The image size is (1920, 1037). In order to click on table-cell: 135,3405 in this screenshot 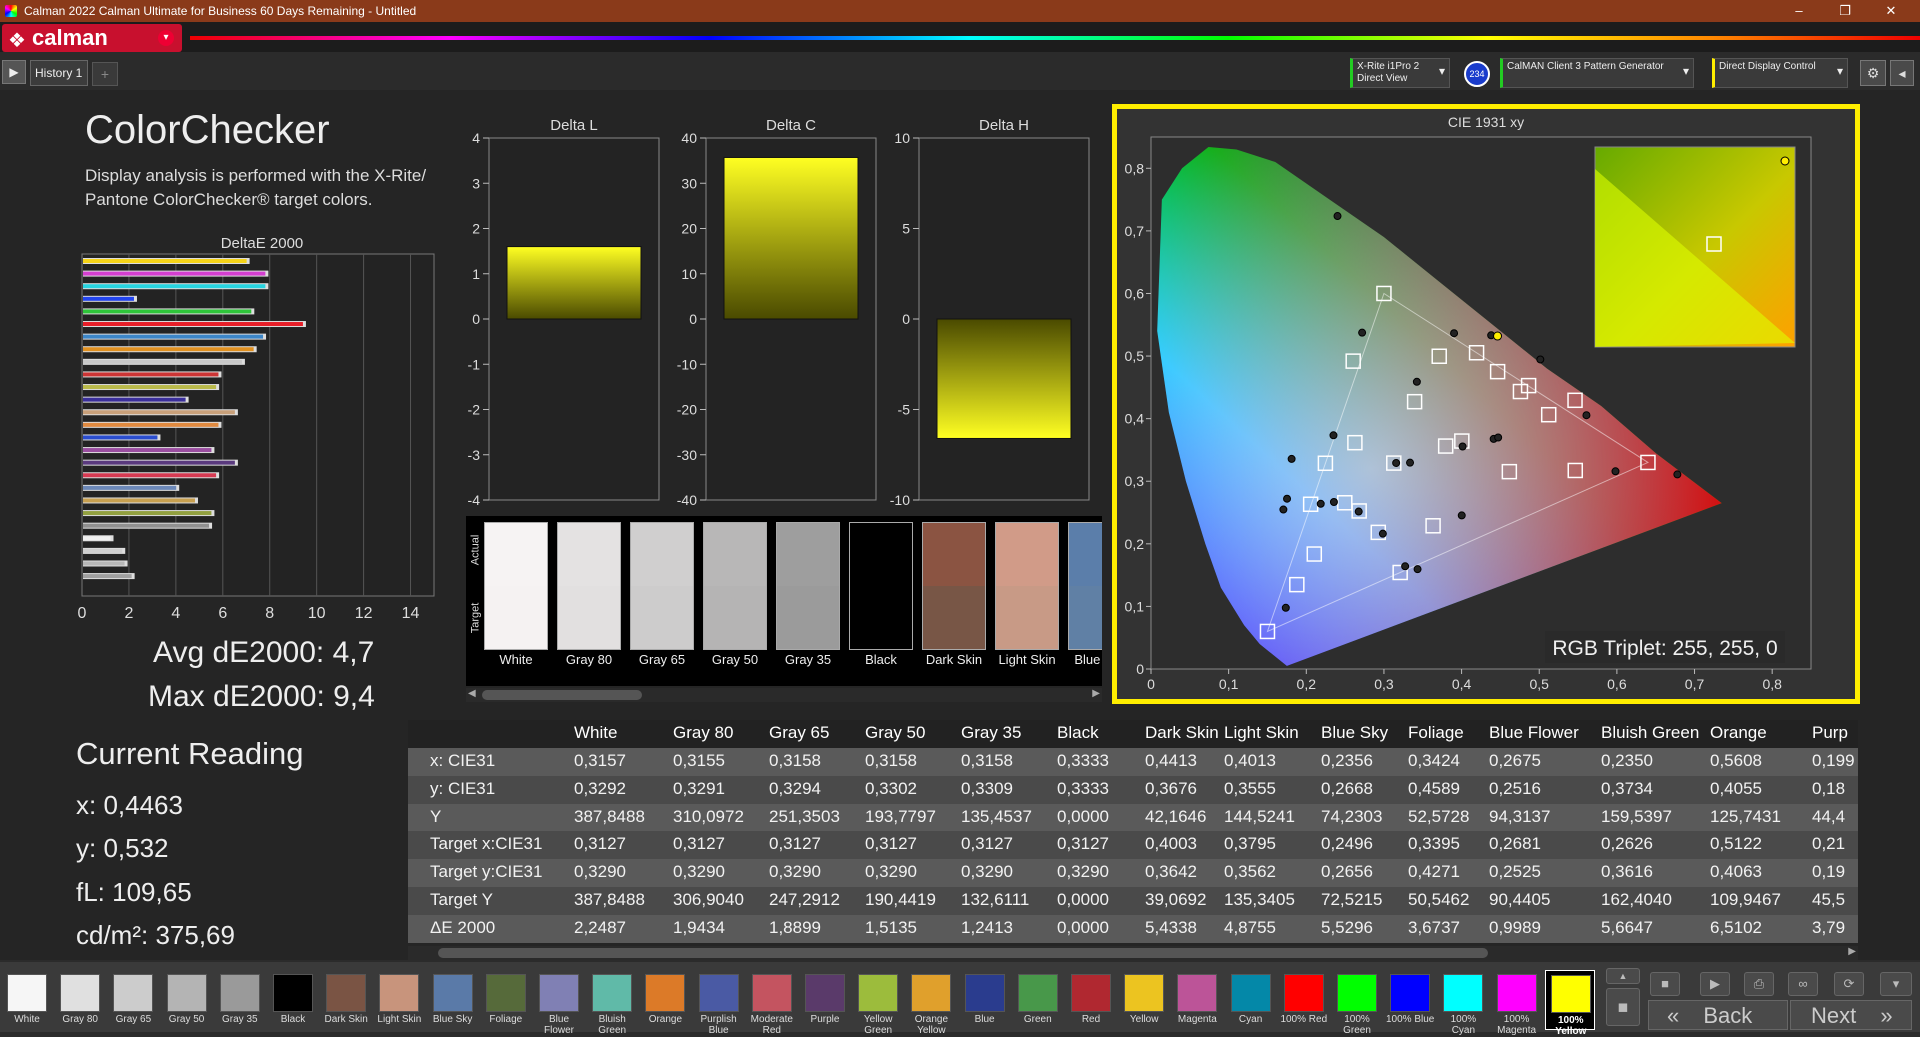, I will do `click(1259, 899)`.